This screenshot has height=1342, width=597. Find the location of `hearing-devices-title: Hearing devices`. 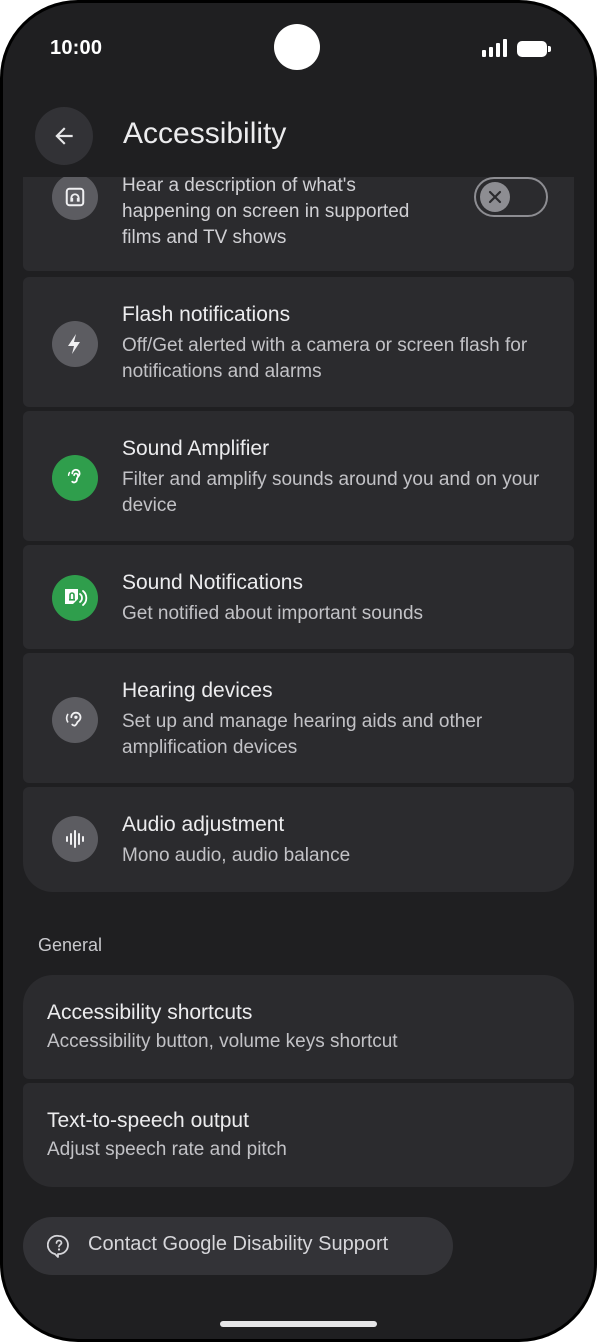

hearing-devices-title: Hearing devices is located at coordinates (197, 690).